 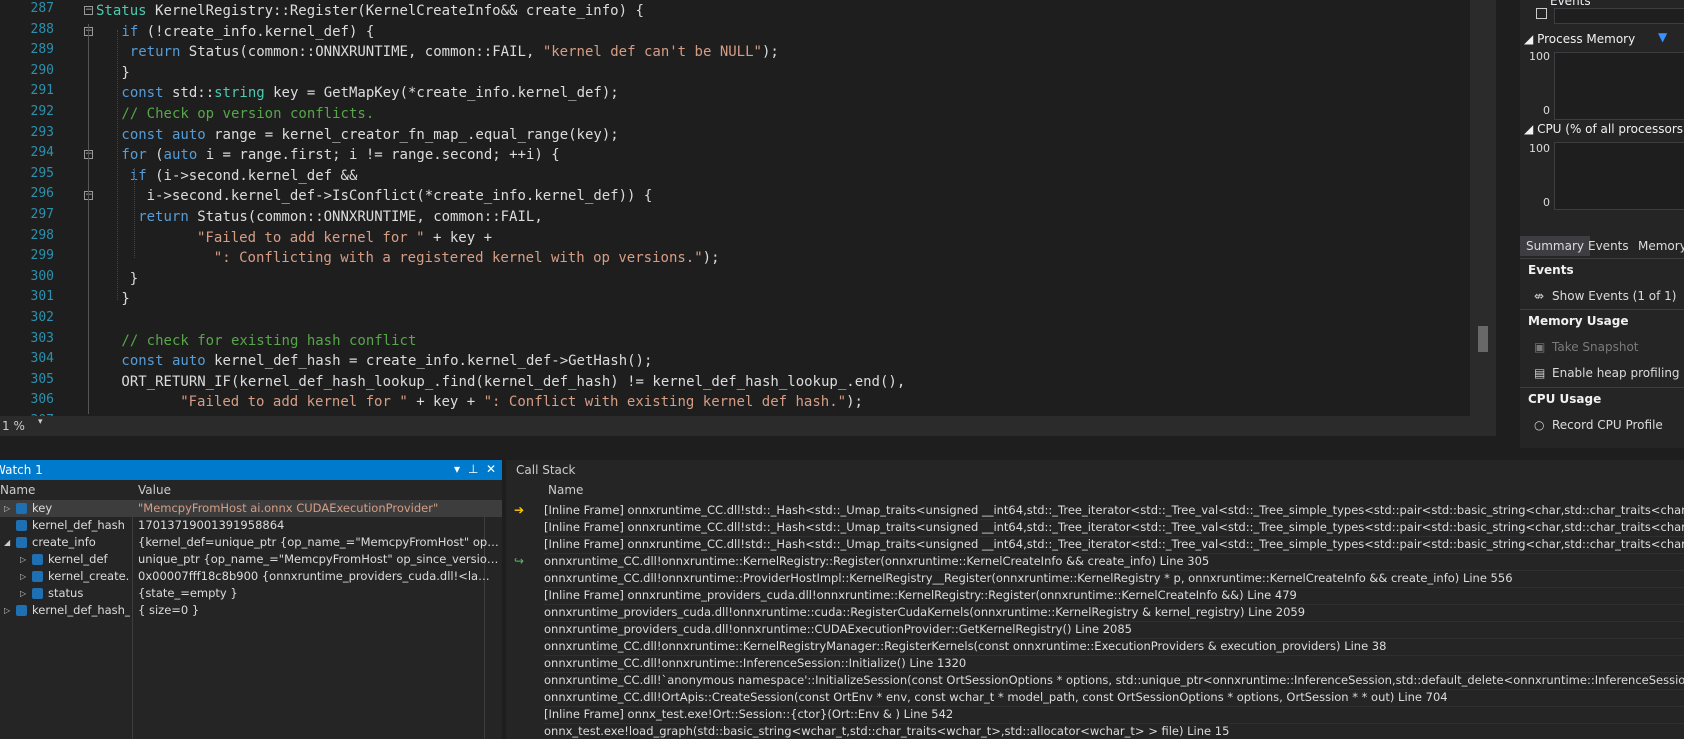 I want to click on zoom-dropdown-icon: ▾, so click(x=40, y=422).